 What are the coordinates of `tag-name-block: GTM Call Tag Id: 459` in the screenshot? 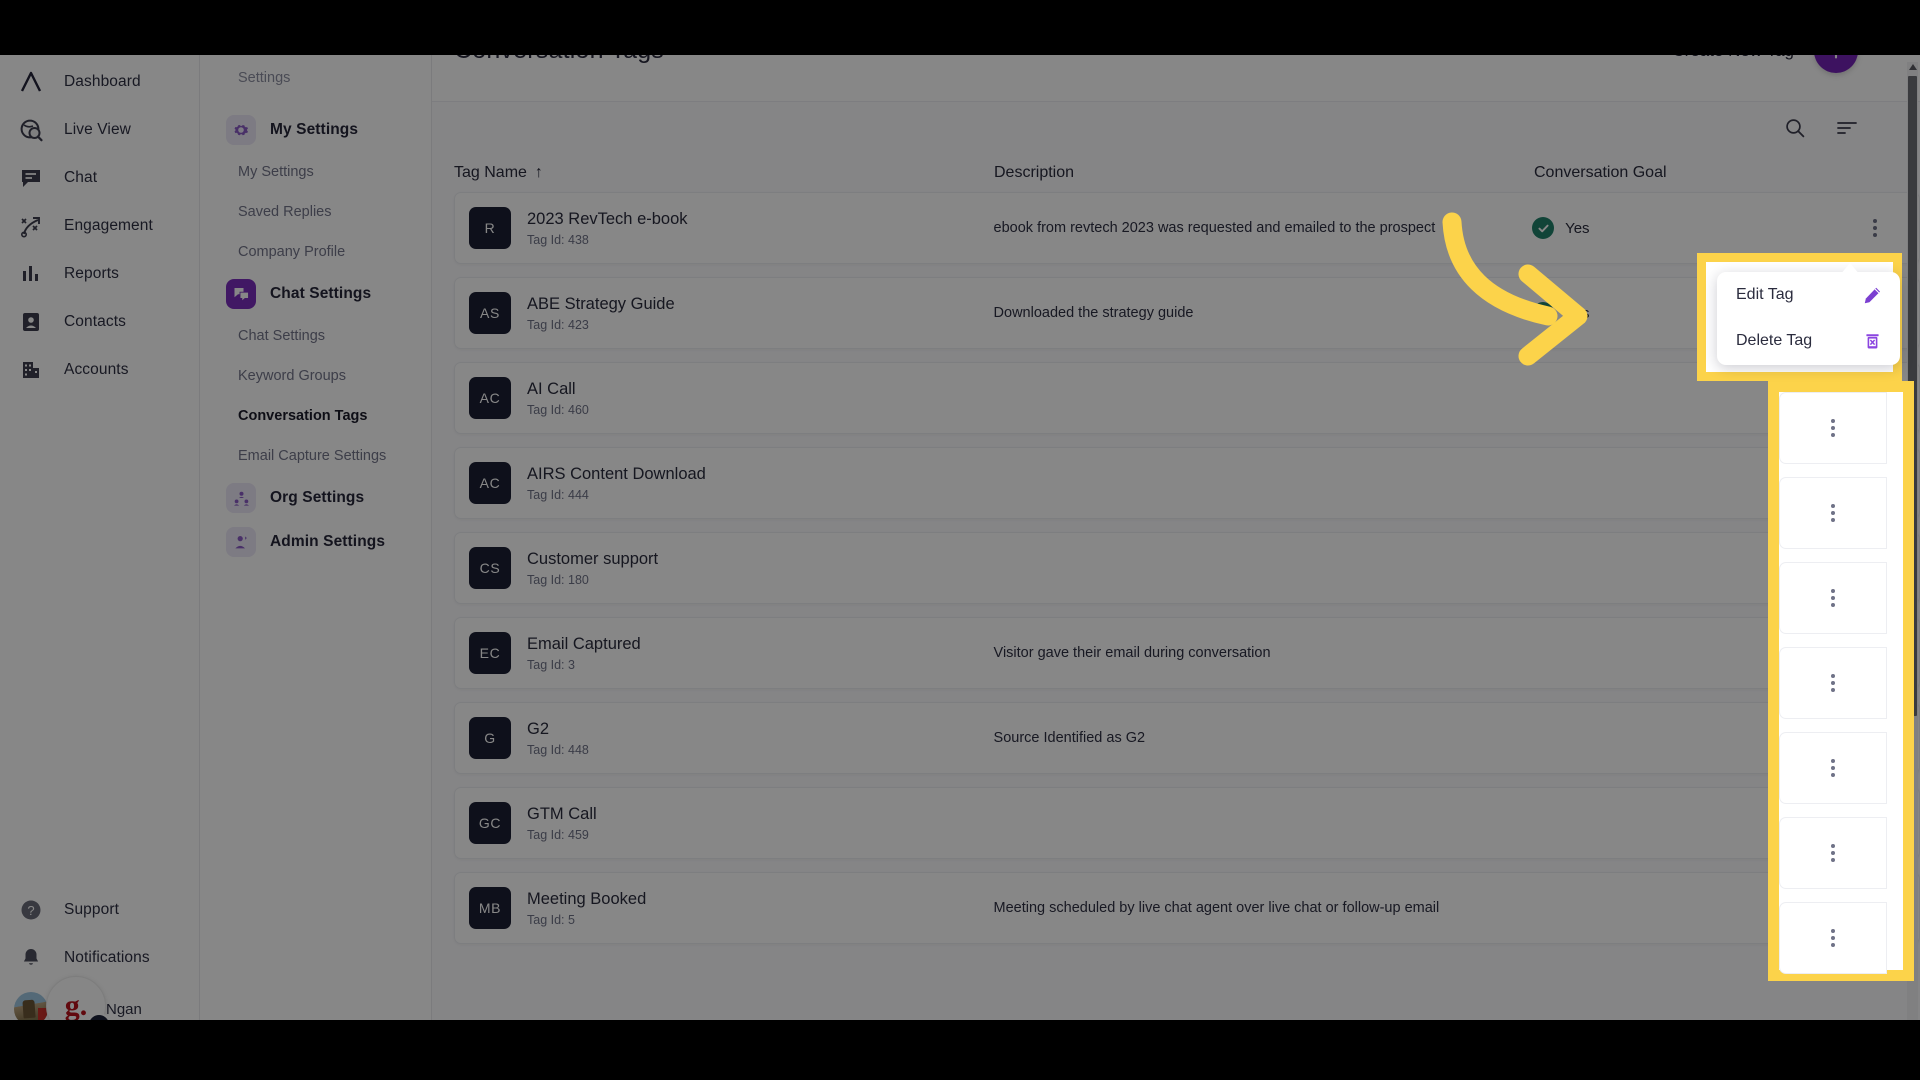 It's located at (562, 823).